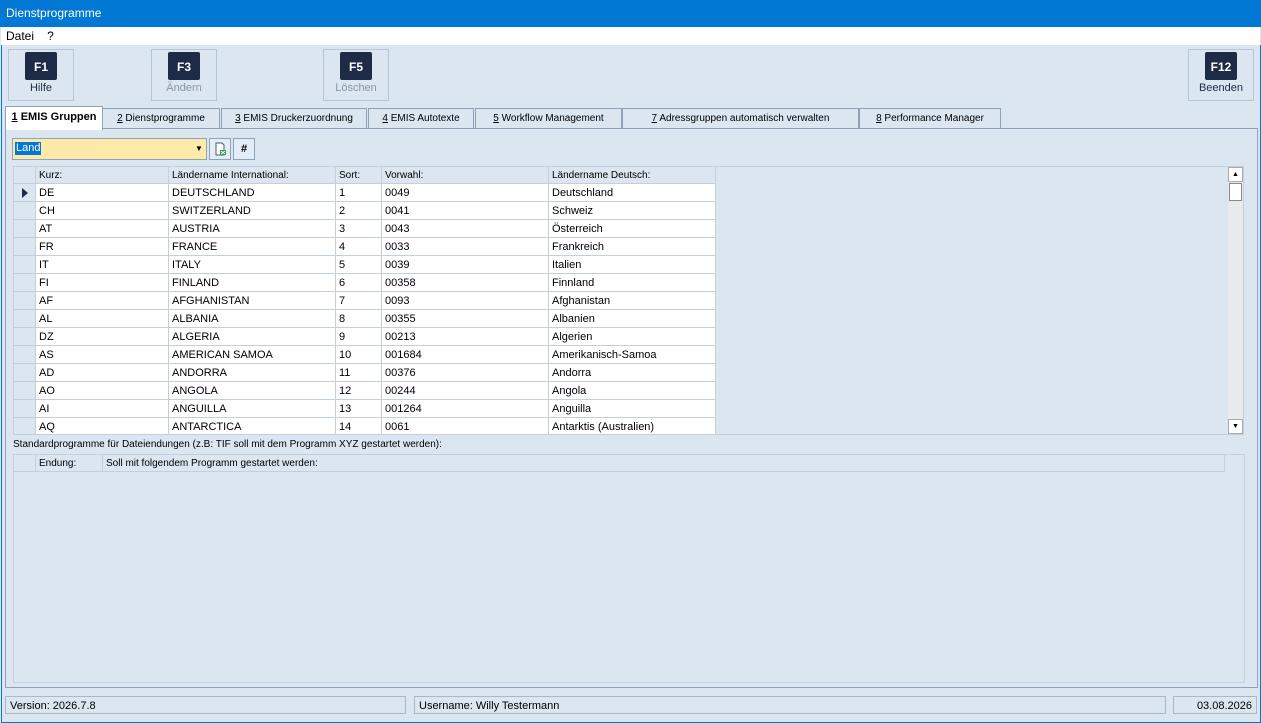 The width and height of the screenshot is (1261, 723). I want to click on cell-deutsch: Frankreich, so click(632, 247).